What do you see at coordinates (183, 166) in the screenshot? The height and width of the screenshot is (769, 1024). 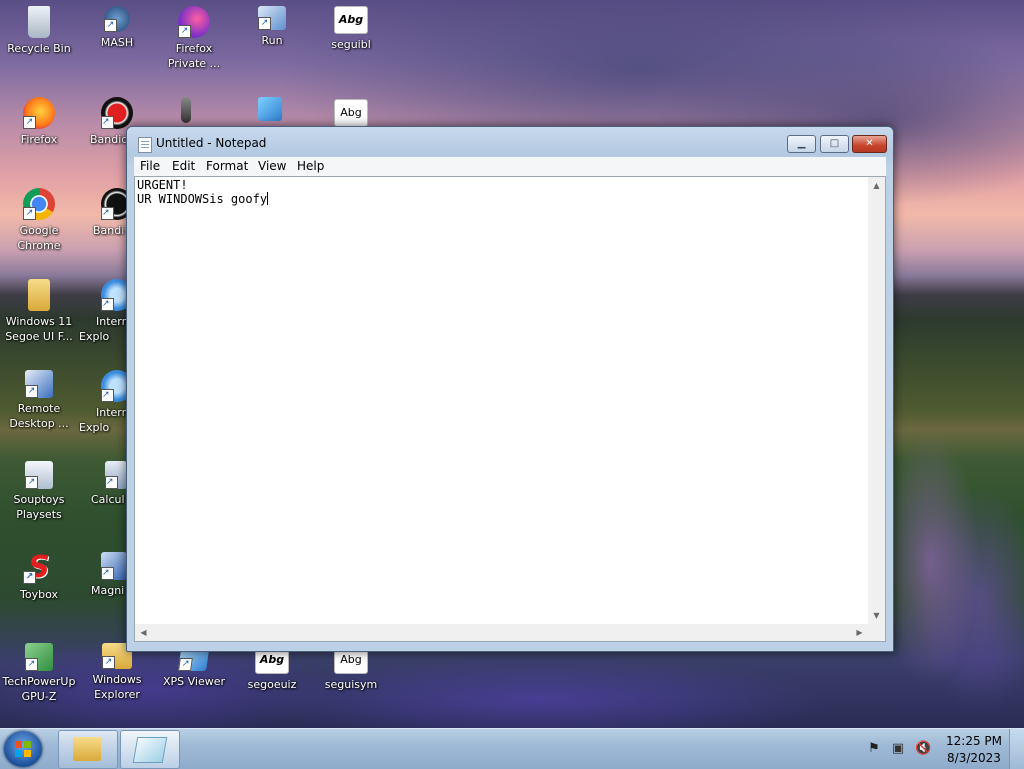 I see `menu-edit: Edit` at bounding box center [183, 166].